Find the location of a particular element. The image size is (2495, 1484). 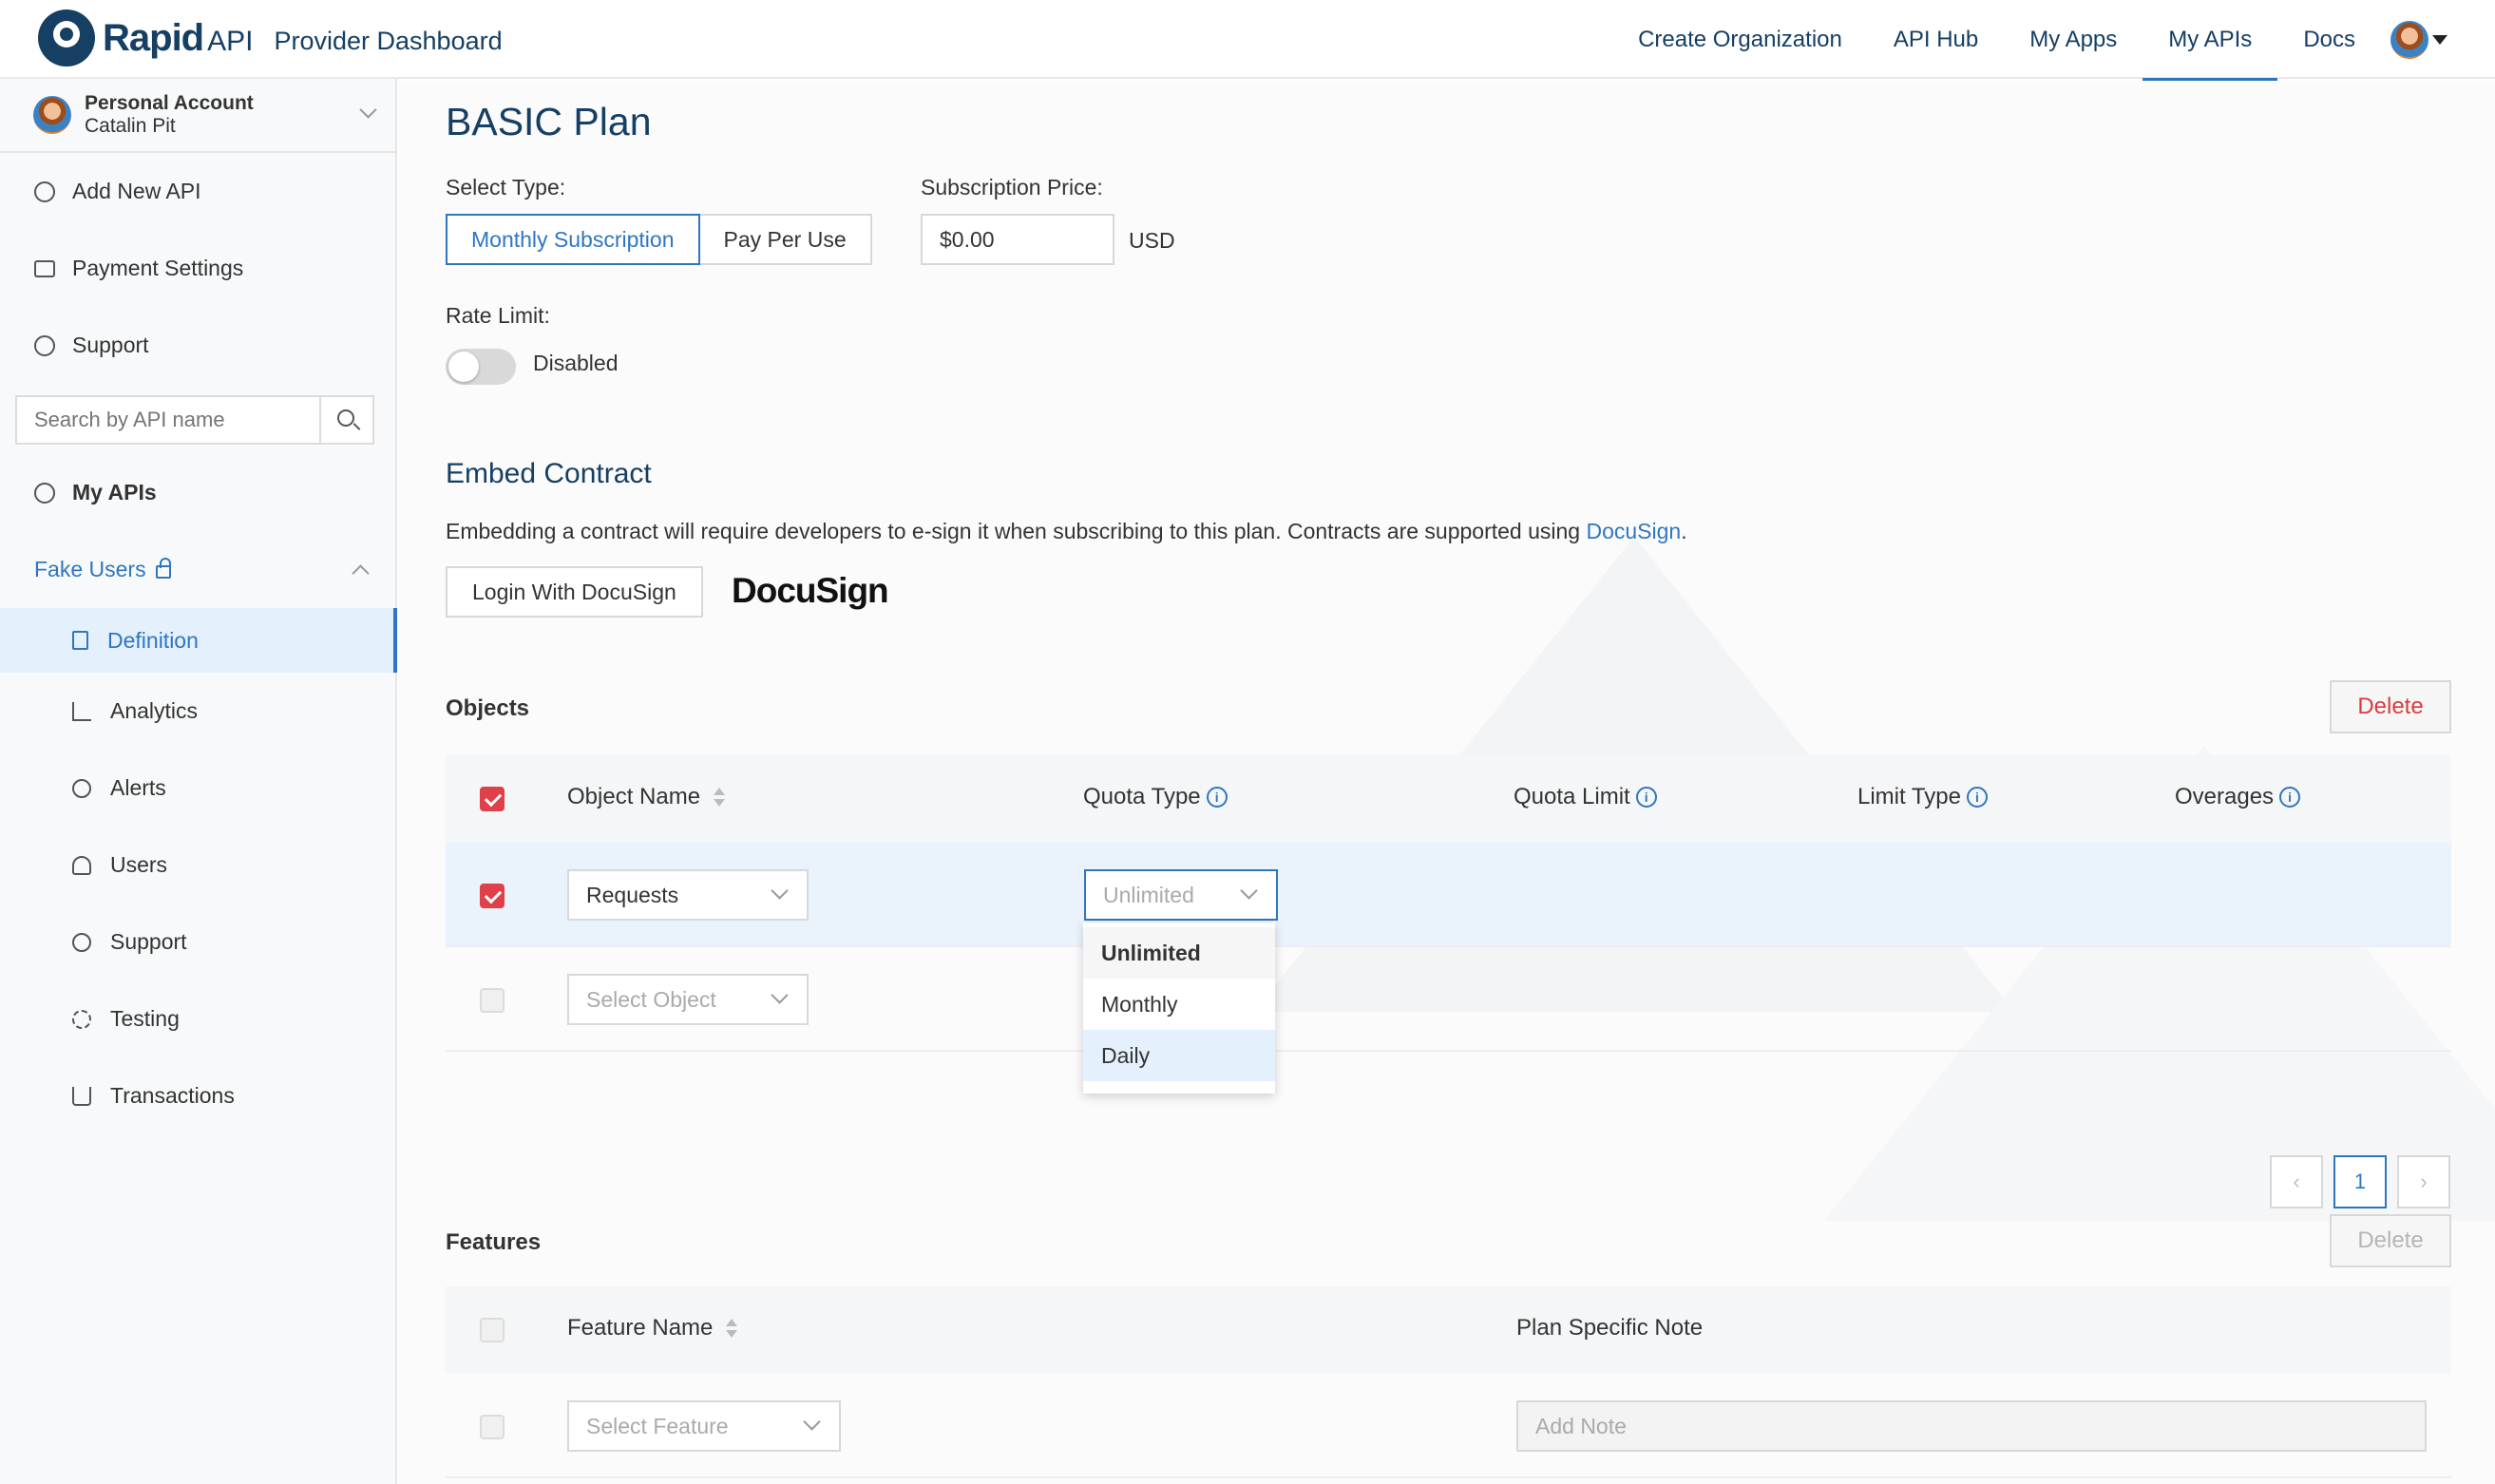

features-table-header: Feature Name Plan Specific Note is located at coordinates (1448, 1330).